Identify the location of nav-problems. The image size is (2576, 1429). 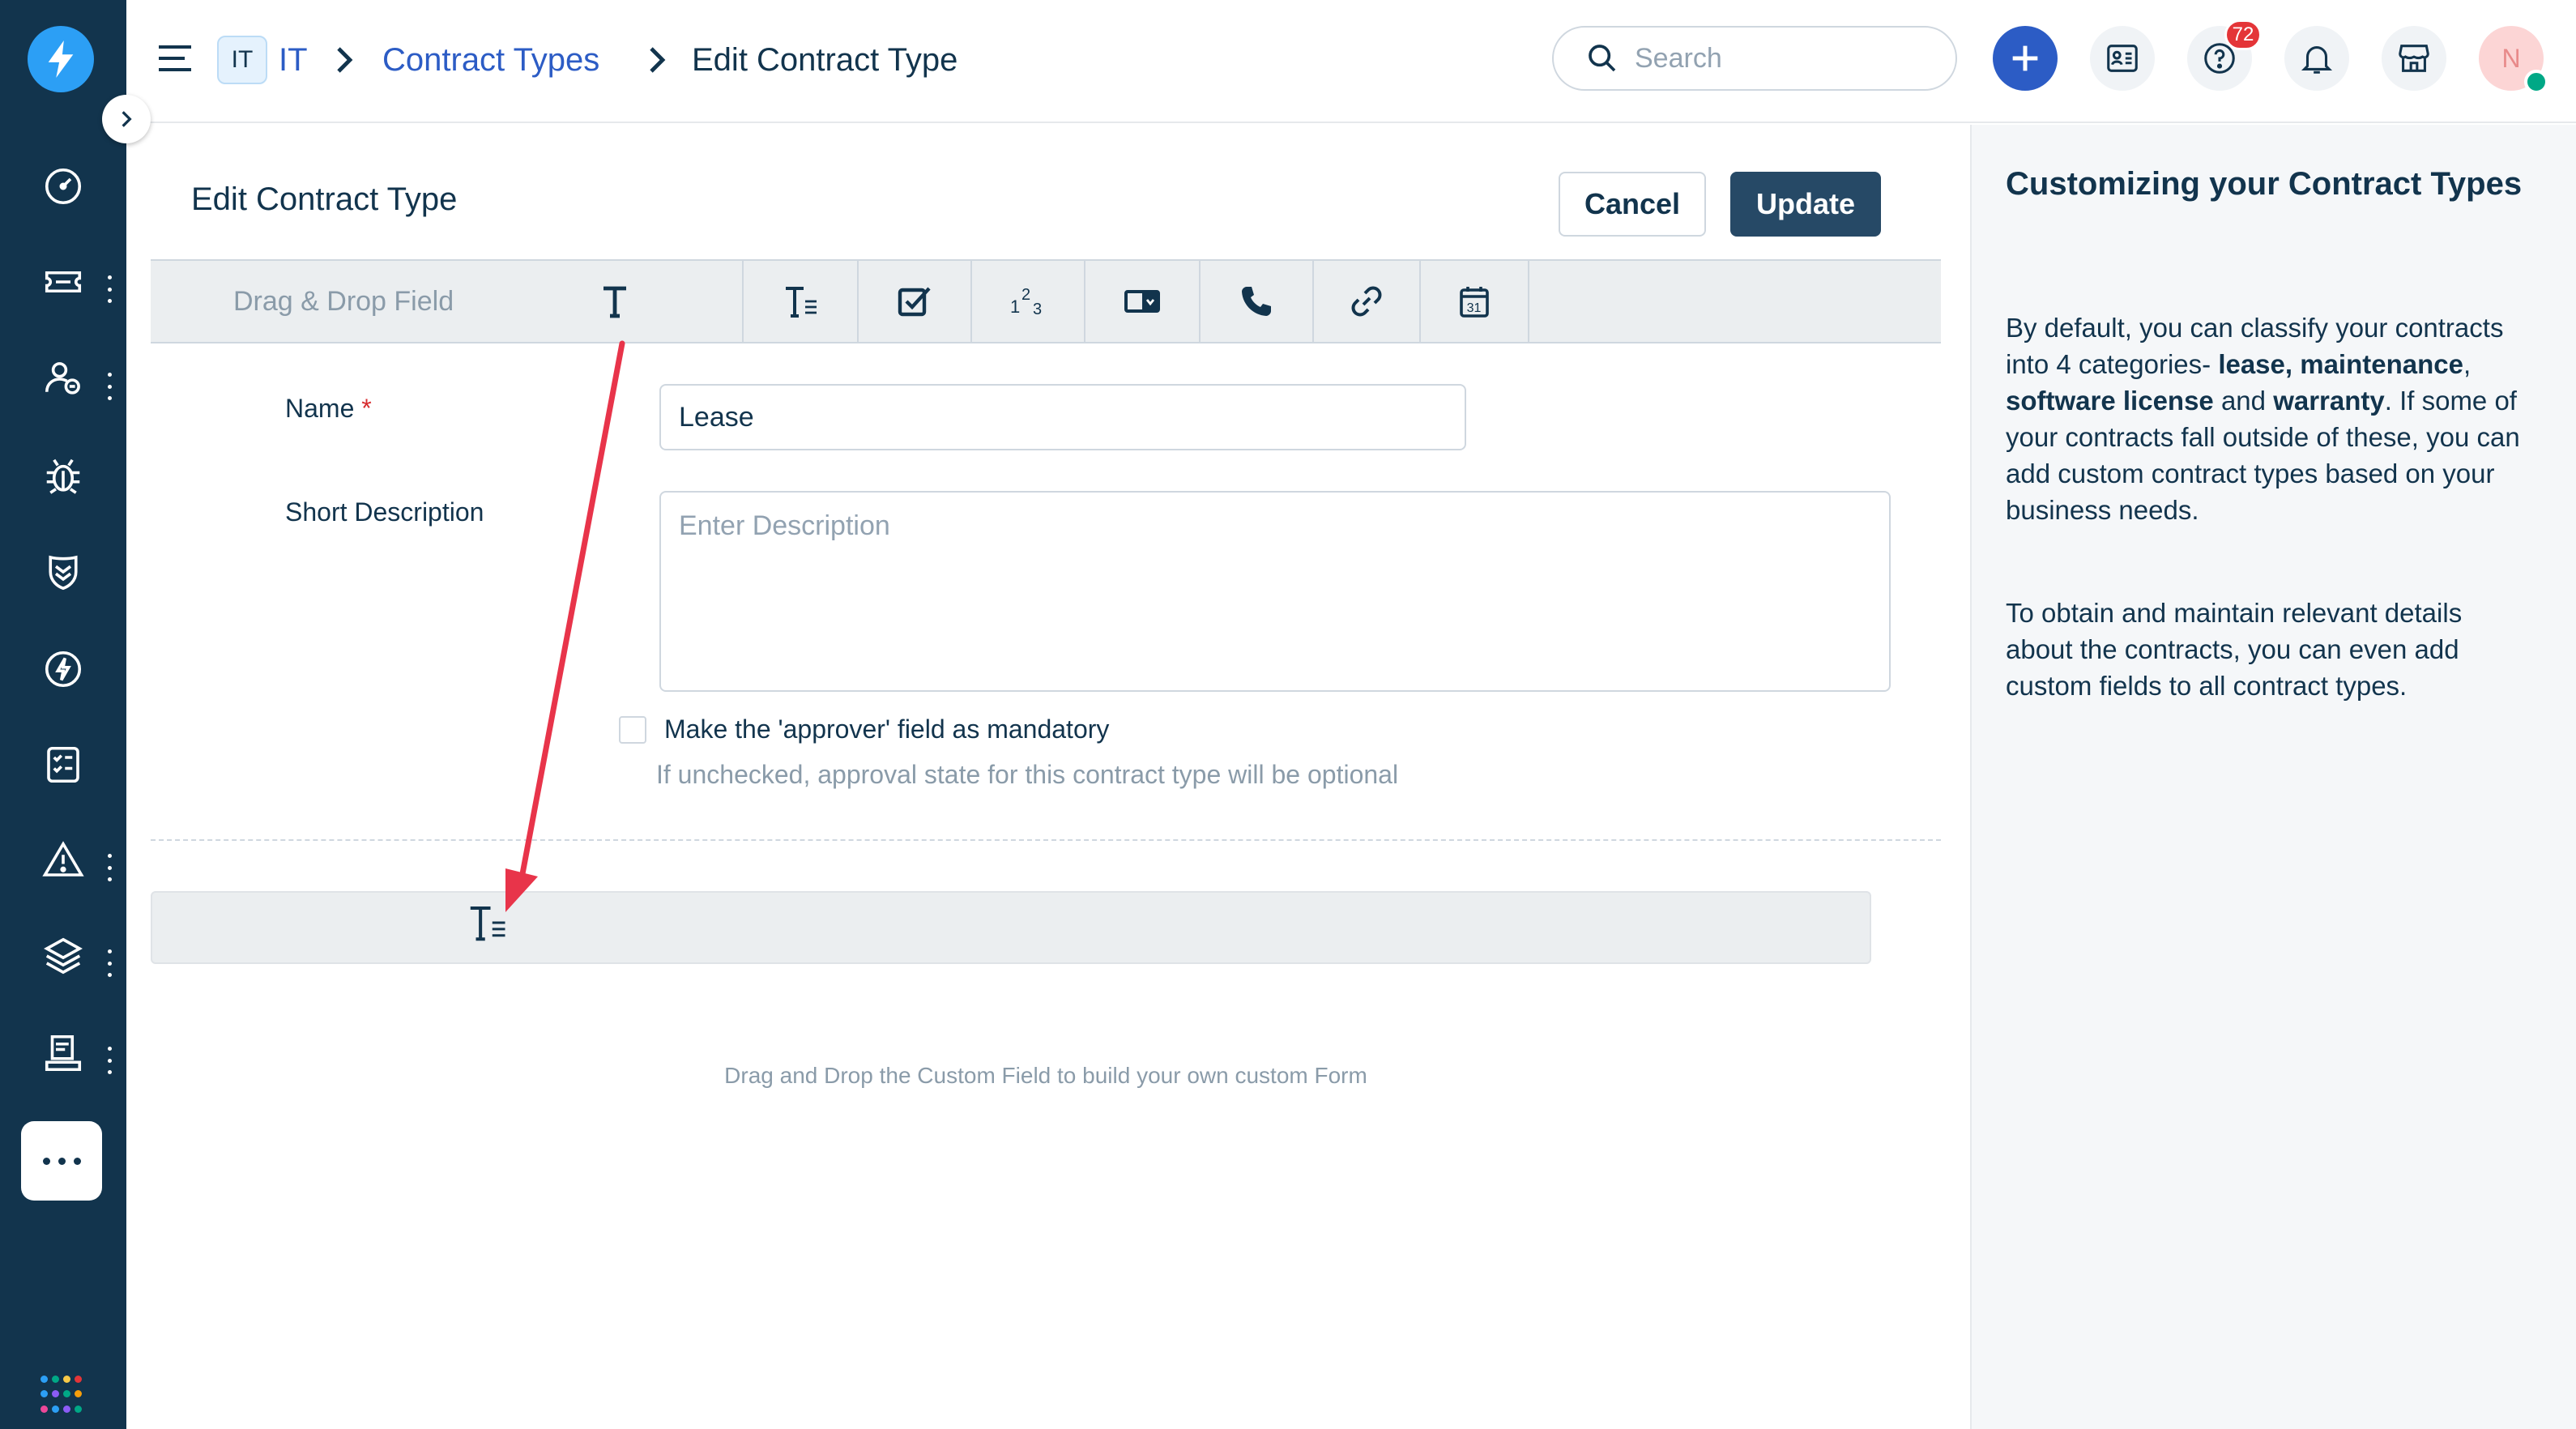
(63, 477).